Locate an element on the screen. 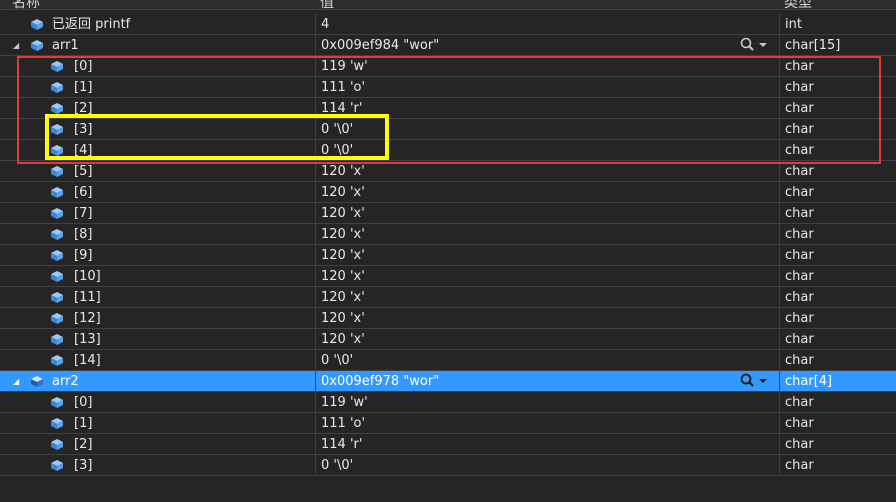  header-value: 值 is located at coordinates (327, 6).